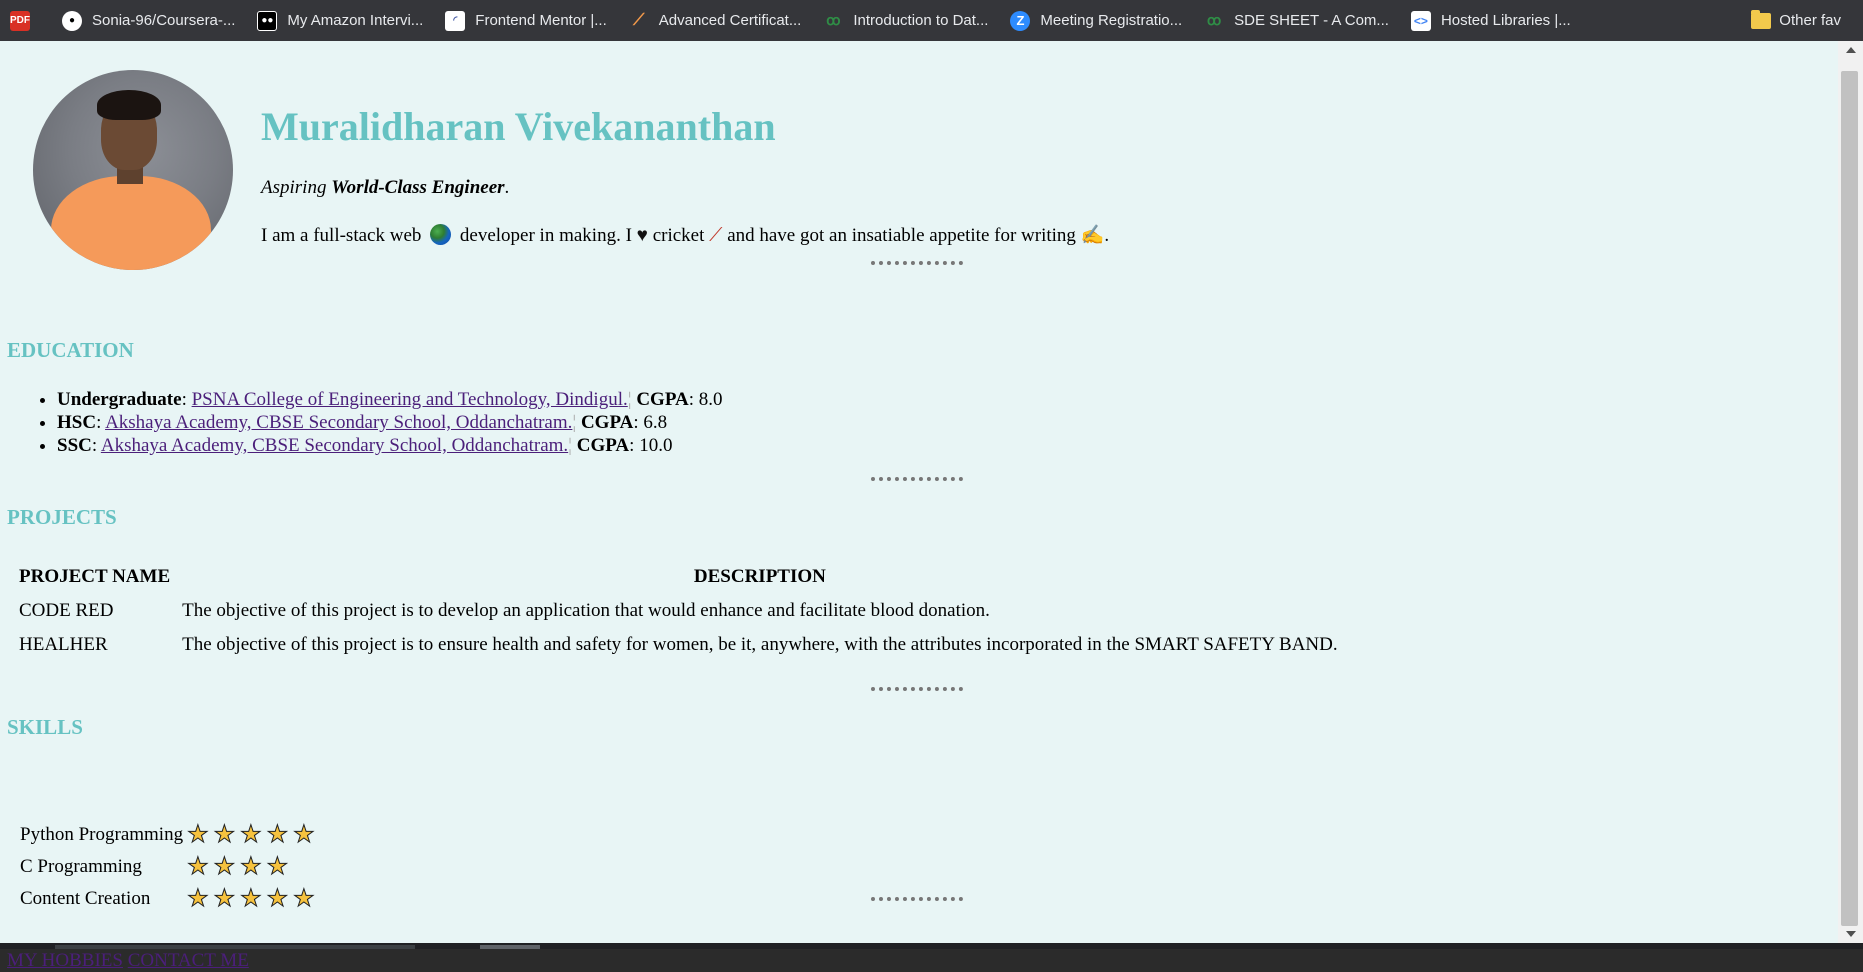  I want to click on footer-links: MY HOBBIES CONTACT ME, so click(128, 961).